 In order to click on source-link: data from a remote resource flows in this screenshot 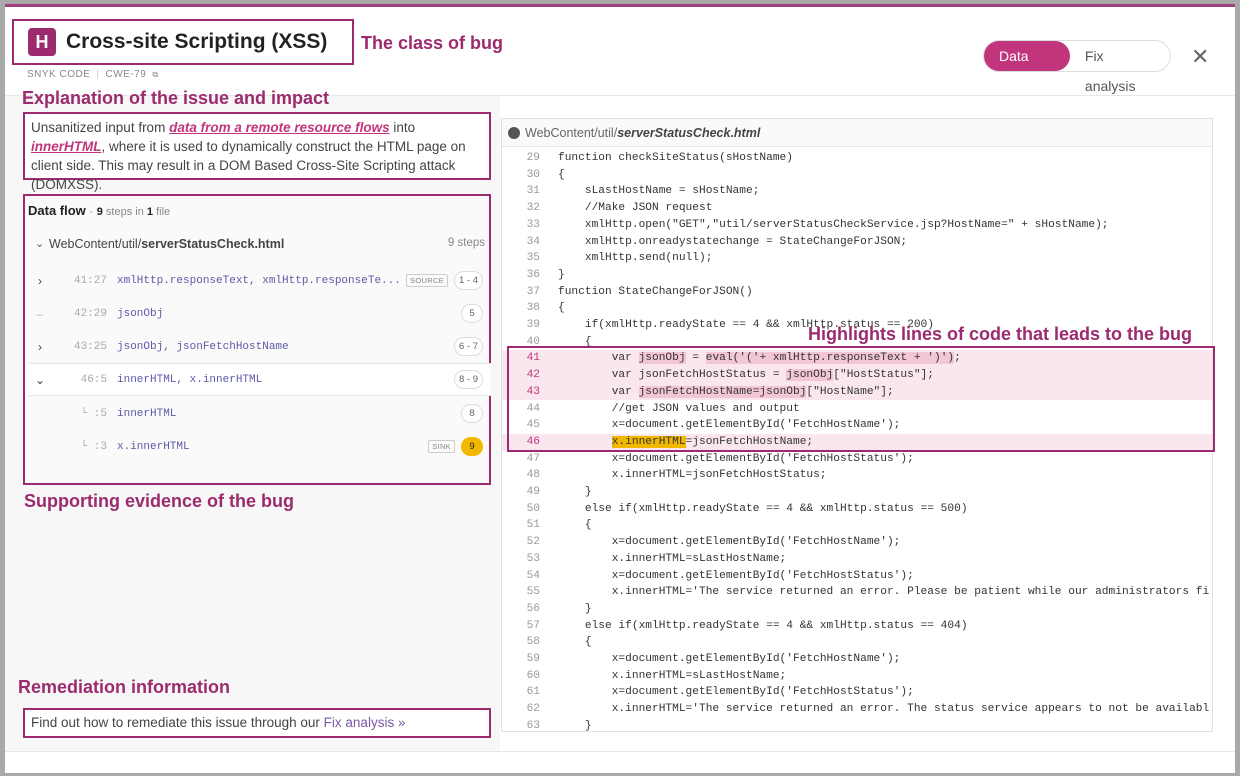, I will do `click(279, 127)`.